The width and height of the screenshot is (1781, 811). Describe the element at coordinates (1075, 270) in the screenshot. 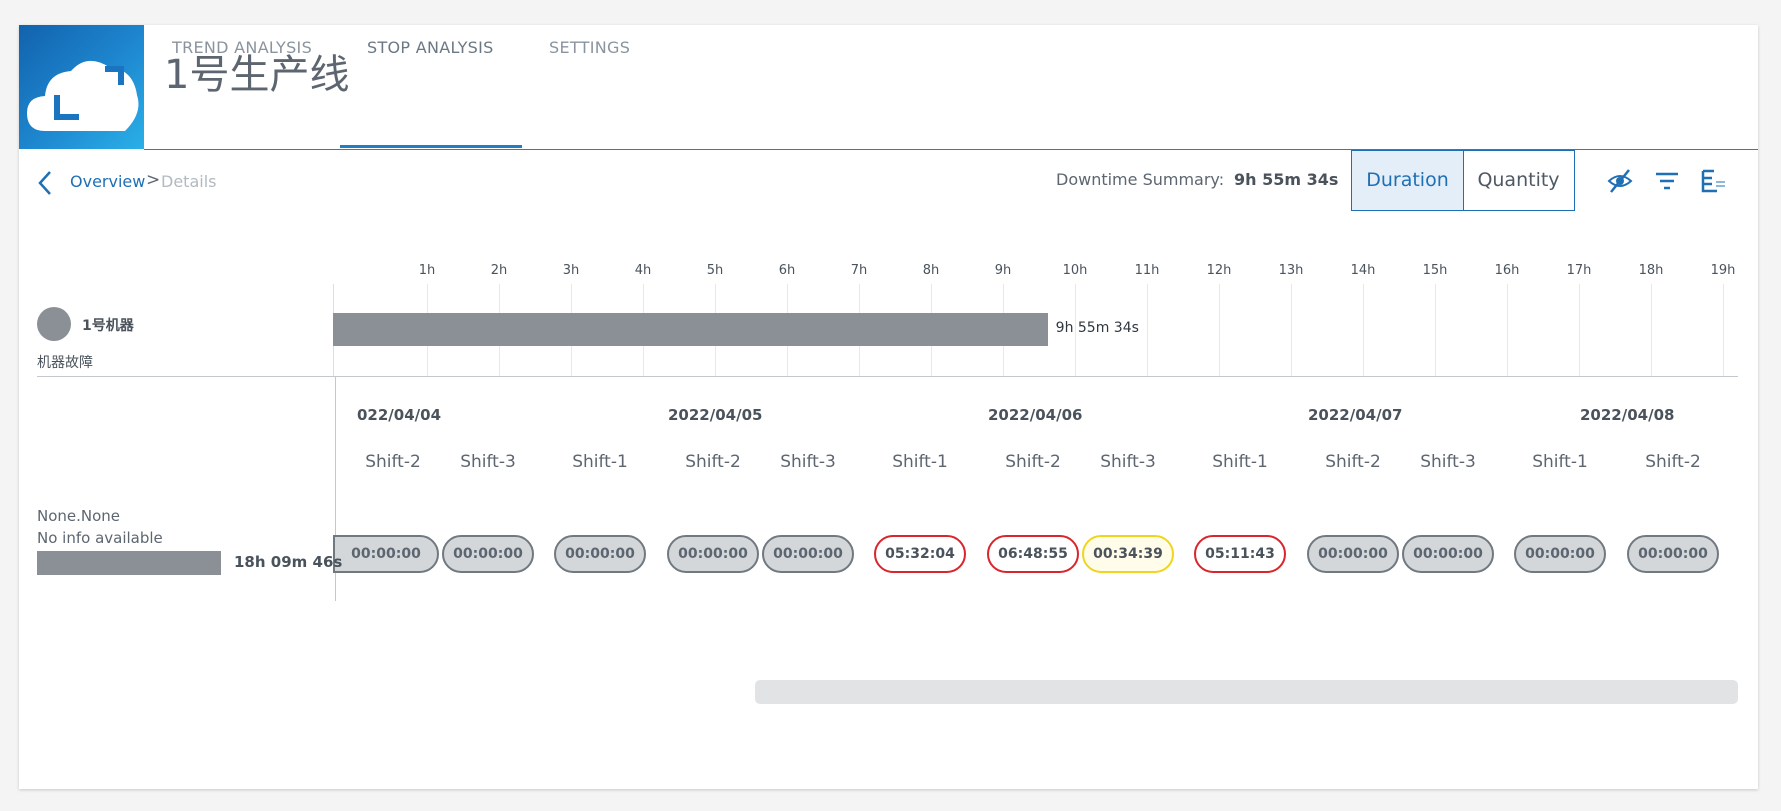

I see `axis-tick-label: 10h` at that location.